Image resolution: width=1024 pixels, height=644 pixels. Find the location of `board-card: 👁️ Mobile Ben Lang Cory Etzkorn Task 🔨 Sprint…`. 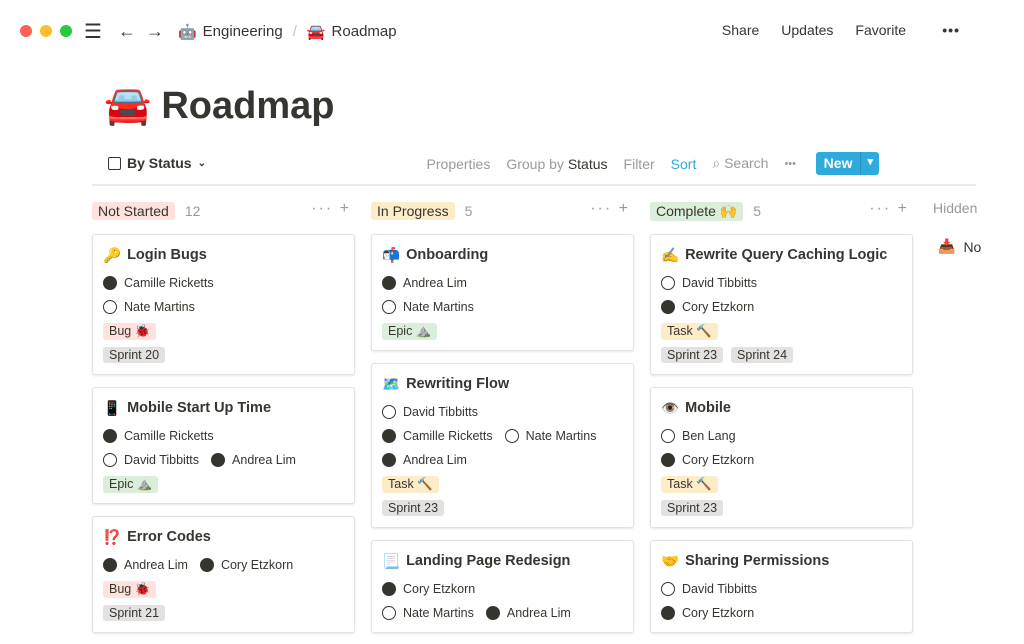

board-card: 👁️ Mobile Ben Lang Cory Etzkorn Task 🔨 Sprint… is located at coordinates (781, 457).